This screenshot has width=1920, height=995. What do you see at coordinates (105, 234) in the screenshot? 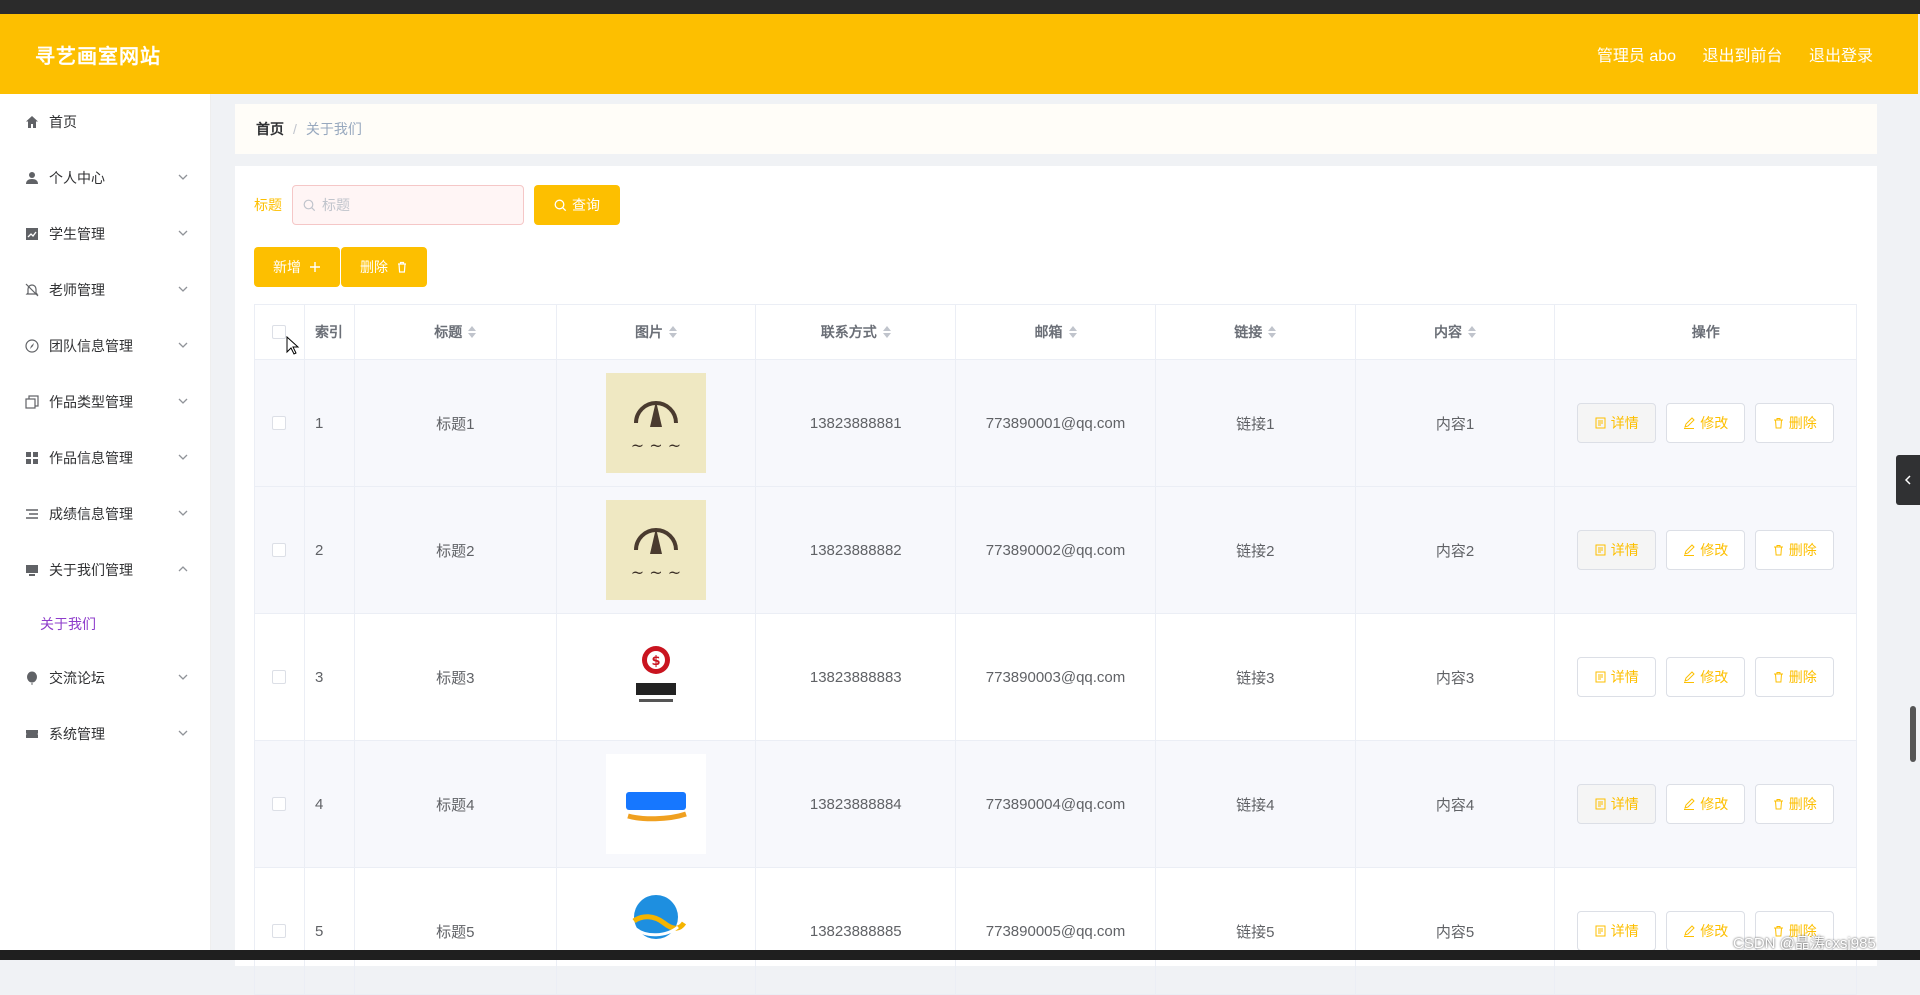
I see `sidebar-item-students: 学生管理` at bounding box center [105, 234].